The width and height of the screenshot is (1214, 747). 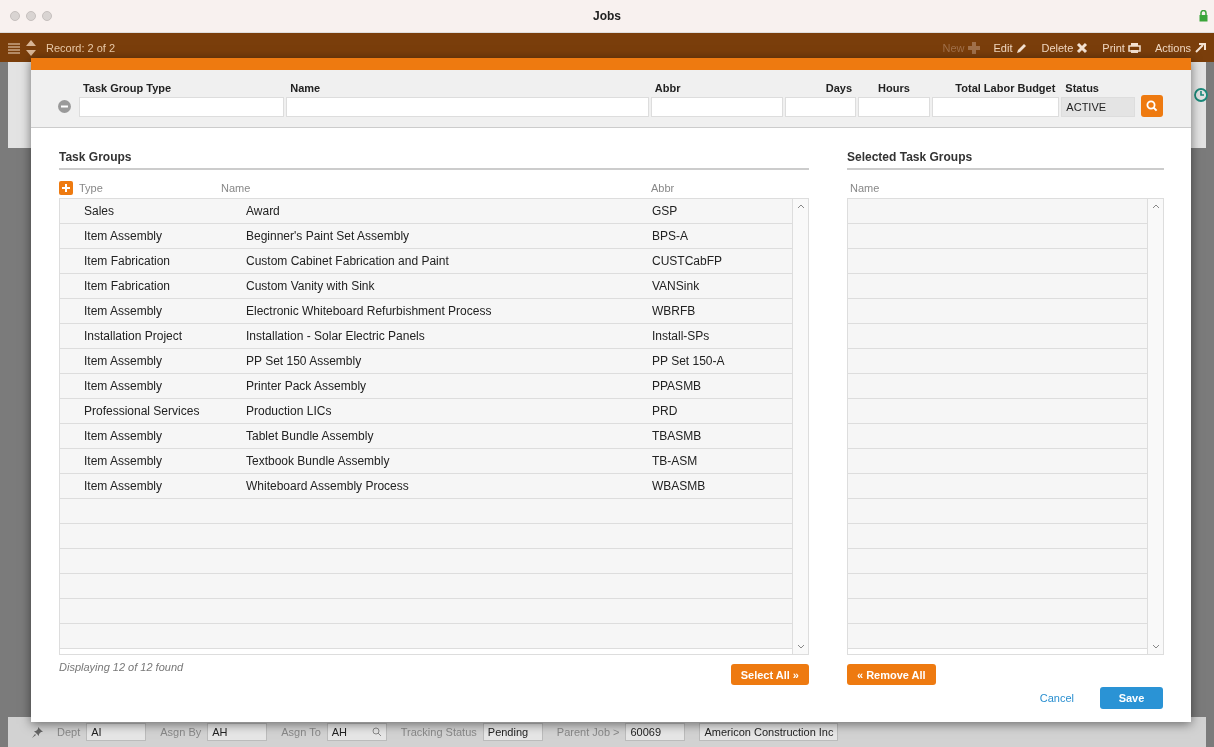 What do you see at coordinates (512, 732) in the screenshot?
I see `status-field: Pending` at bounding box center [512, 732].